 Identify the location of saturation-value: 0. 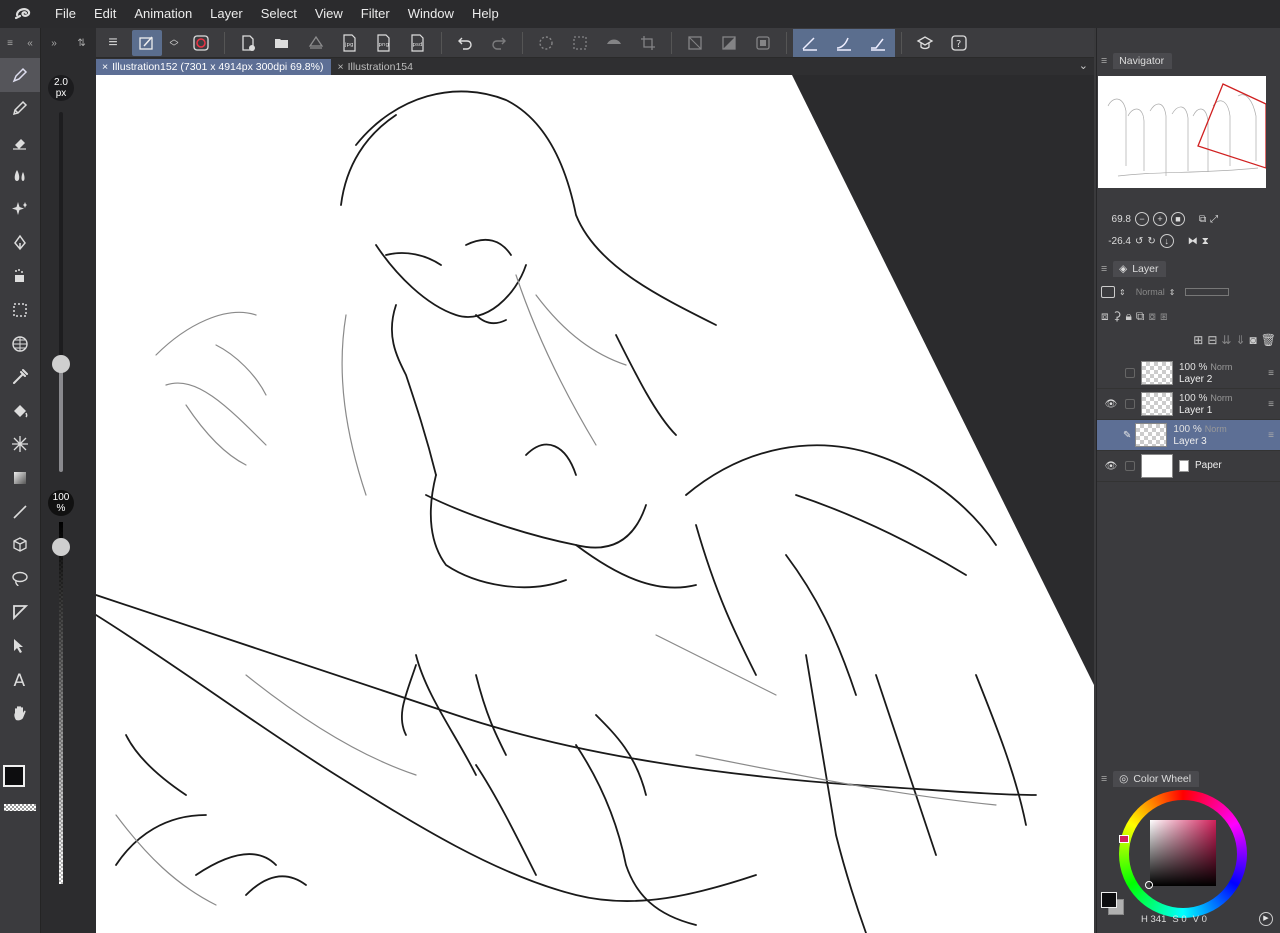
(1183, 919).